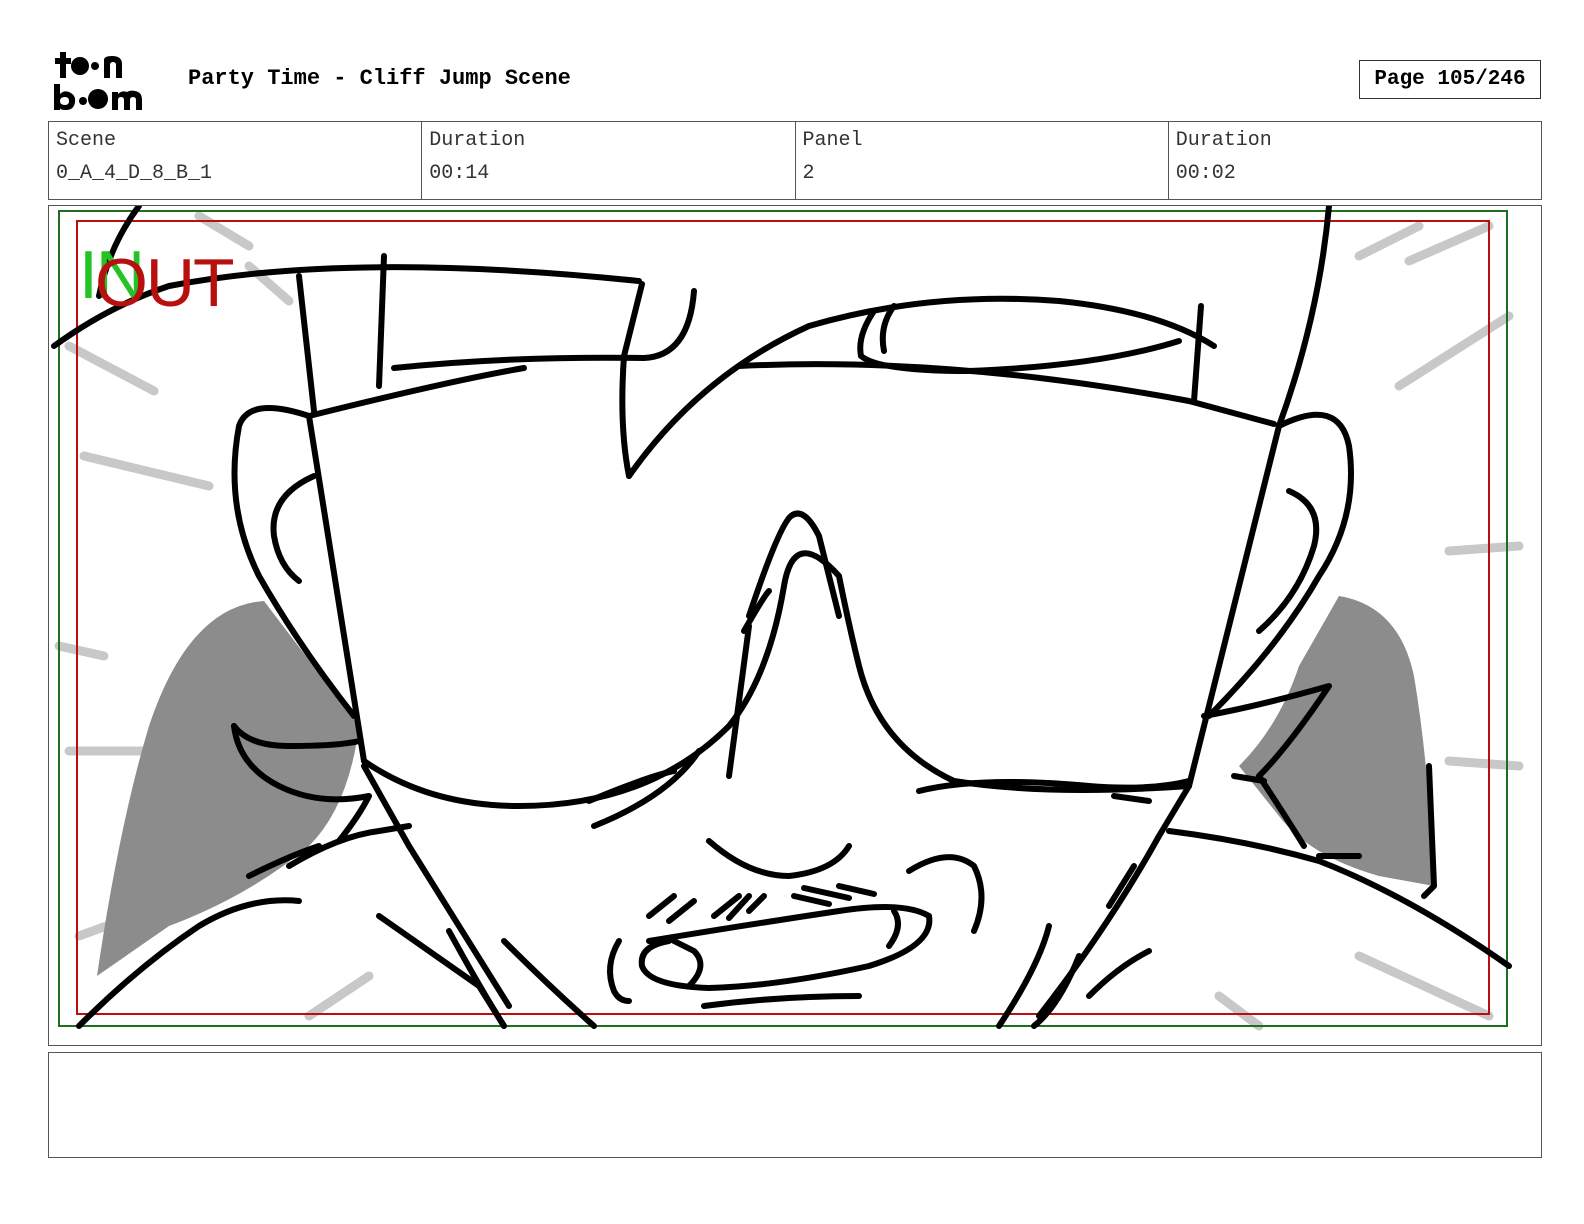 The width and height of the screenshot is (1584, 1224). What do you see at coordinates (98, 81) in the screenshot?
I see `toon-boom-logo` at bounding box center [98, 81].